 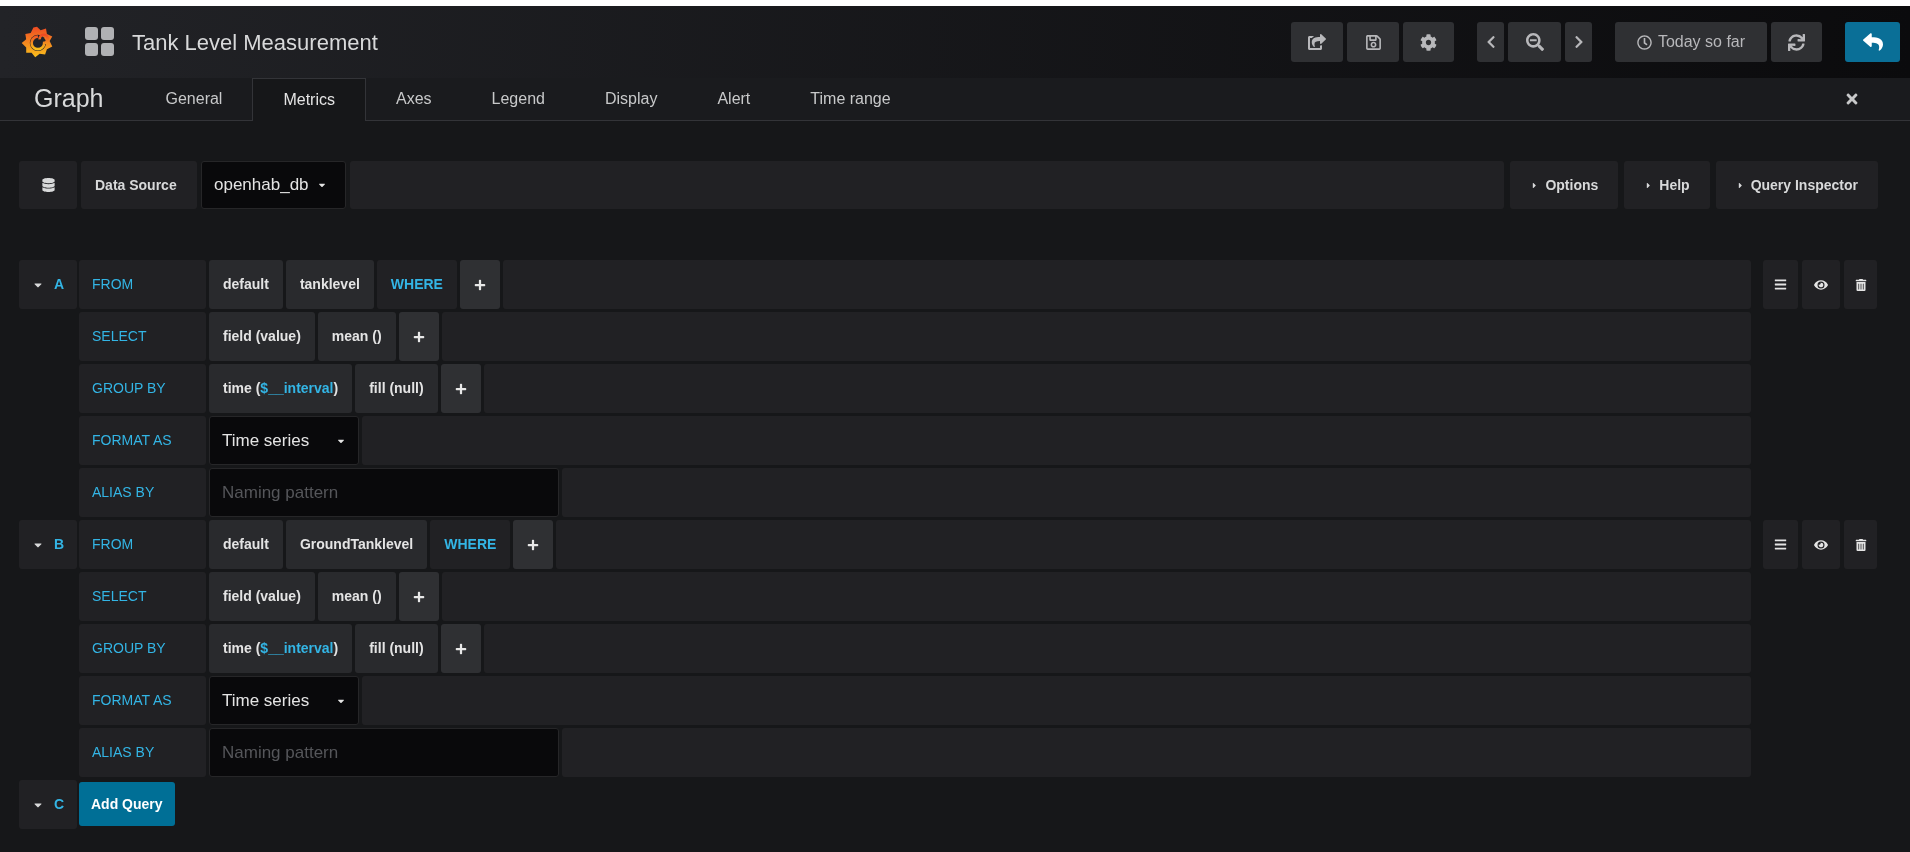 I want to click on editor-tab: Alert, so click(x=734, y=98).